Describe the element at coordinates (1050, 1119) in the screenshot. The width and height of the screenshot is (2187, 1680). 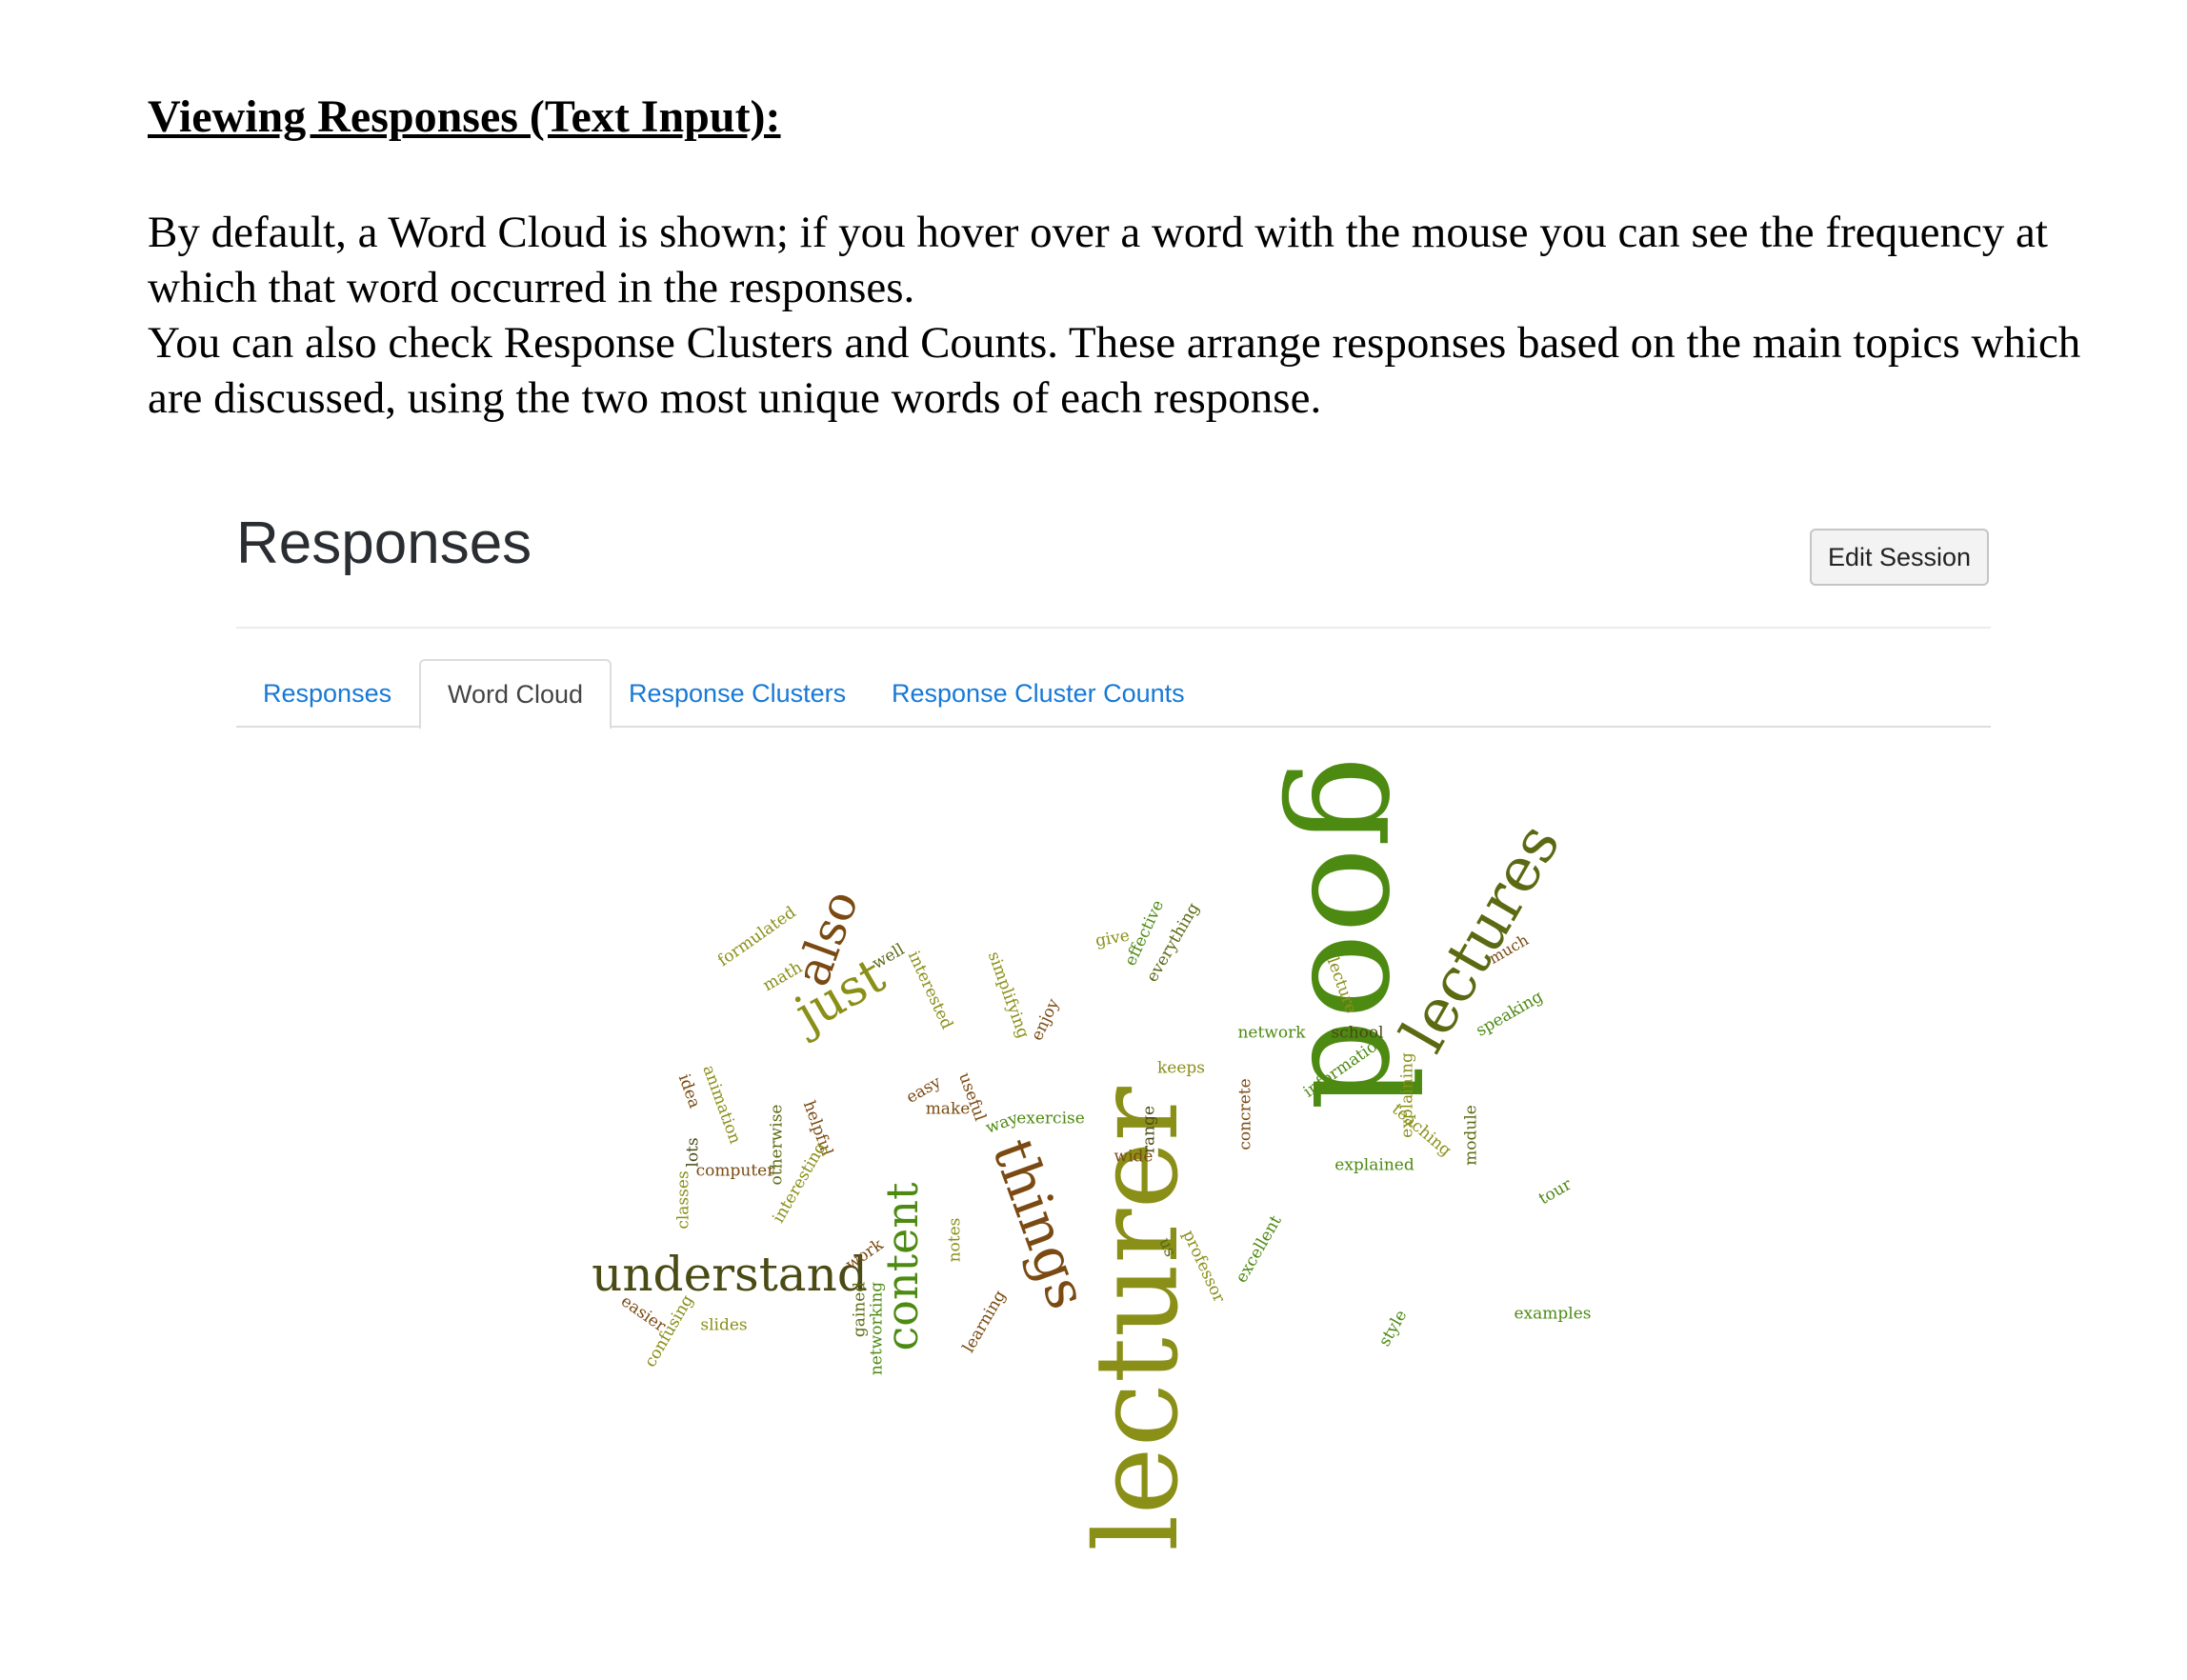
I see `word-cloud-word: exercise` at that location.